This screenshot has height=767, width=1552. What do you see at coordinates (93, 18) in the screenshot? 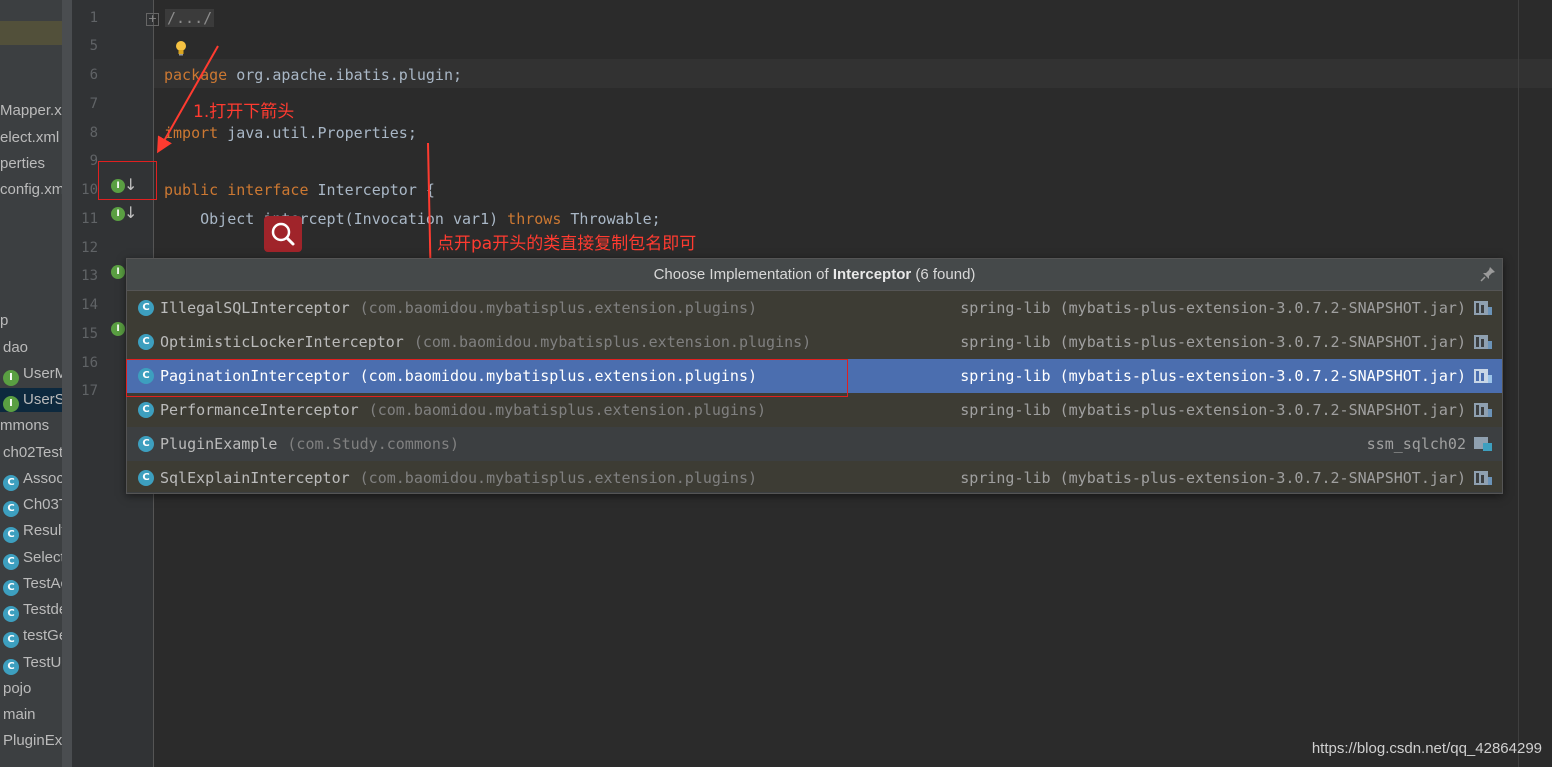
I see `line-number: 1` at bounding box center [93, 18].